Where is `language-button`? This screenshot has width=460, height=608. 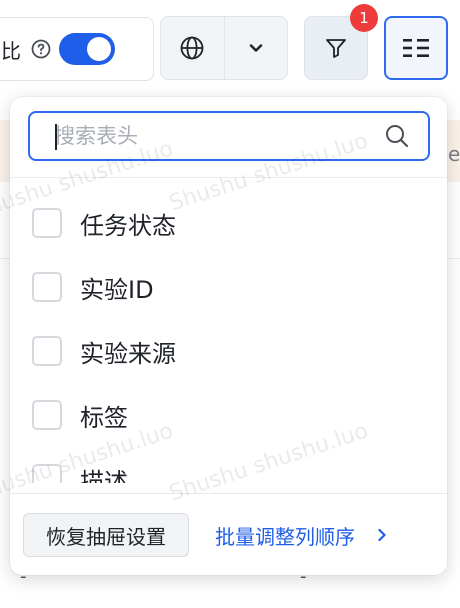 language-button is located at coordinates (192, 48).